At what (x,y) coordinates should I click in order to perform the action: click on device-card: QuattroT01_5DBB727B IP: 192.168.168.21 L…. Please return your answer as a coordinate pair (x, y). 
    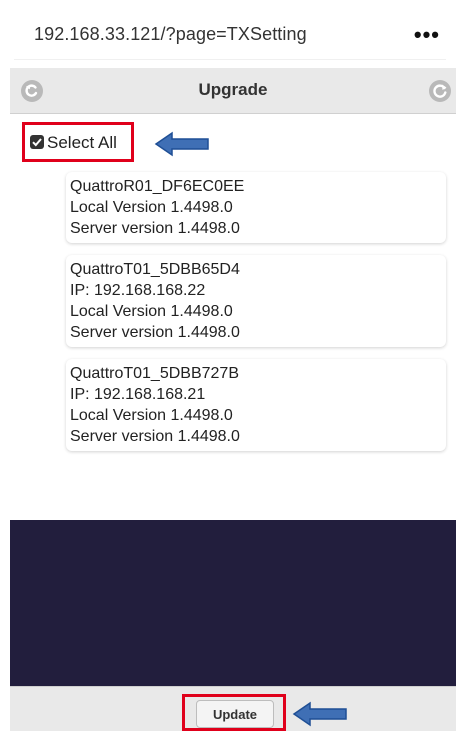
    Looking at the image, I should click on (256, 405).